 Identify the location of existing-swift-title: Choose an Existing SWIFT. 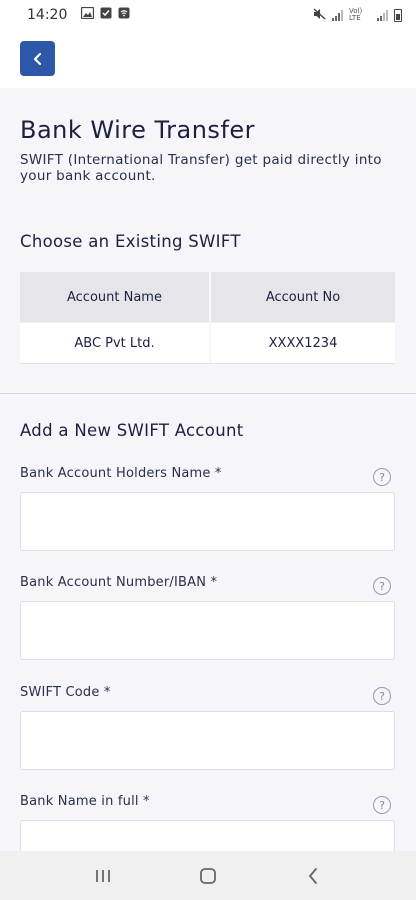
(130, 241).